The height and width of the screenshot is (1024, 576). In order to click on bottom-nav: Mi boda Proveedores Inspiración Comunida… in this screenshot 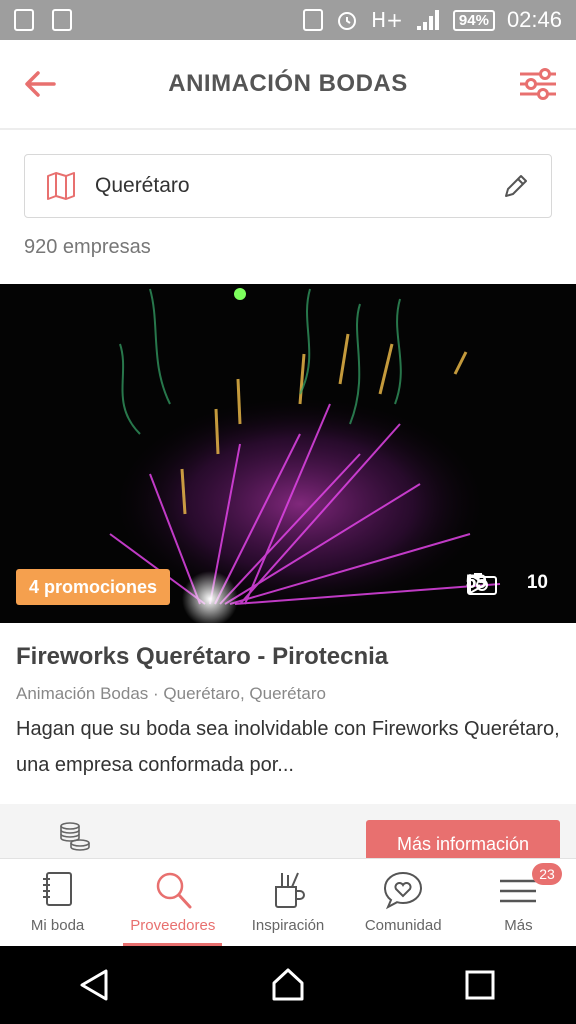, I will do `click(288, 902)`.